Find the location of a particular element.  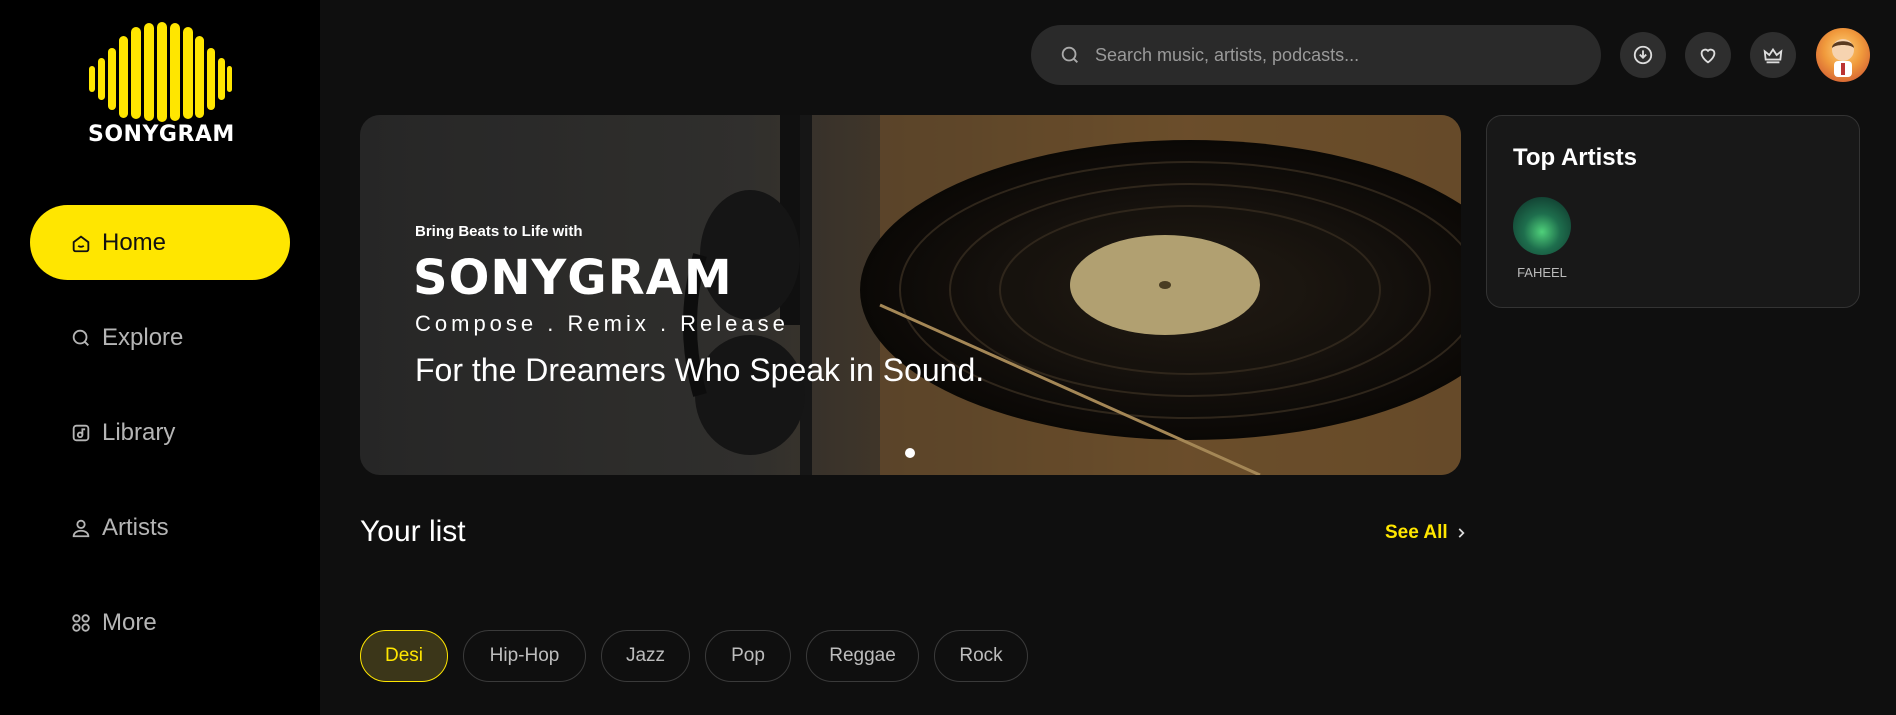

logo-text: SONYGRAM is located at coordinates (161, 134).